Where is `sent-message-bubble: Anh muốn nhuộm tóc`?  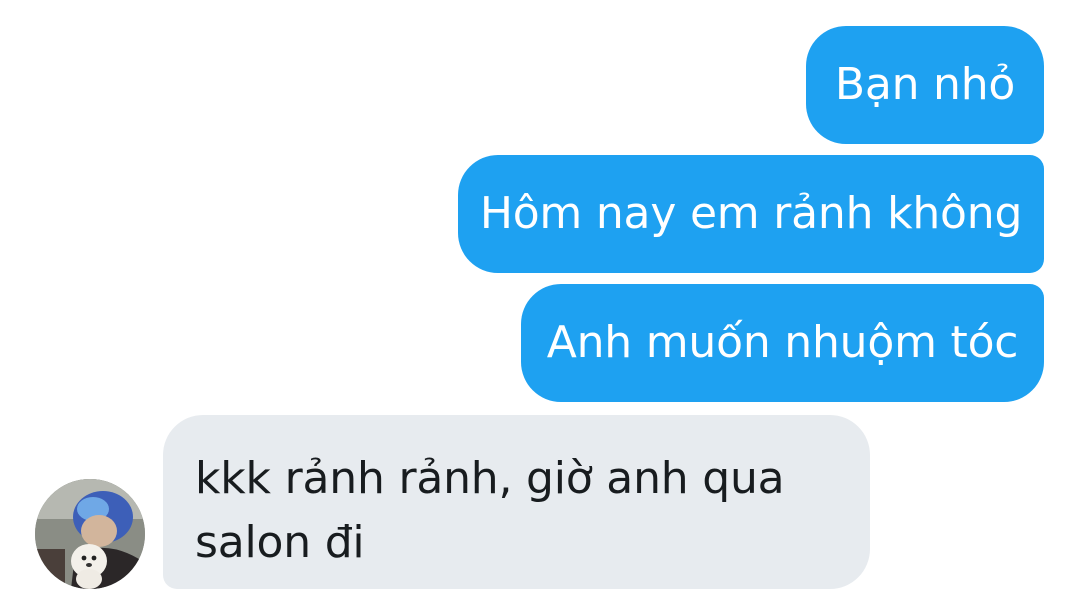
sent-message-bubble: Anh muốn nhuộm tóc is located at coordinates (782, 343).